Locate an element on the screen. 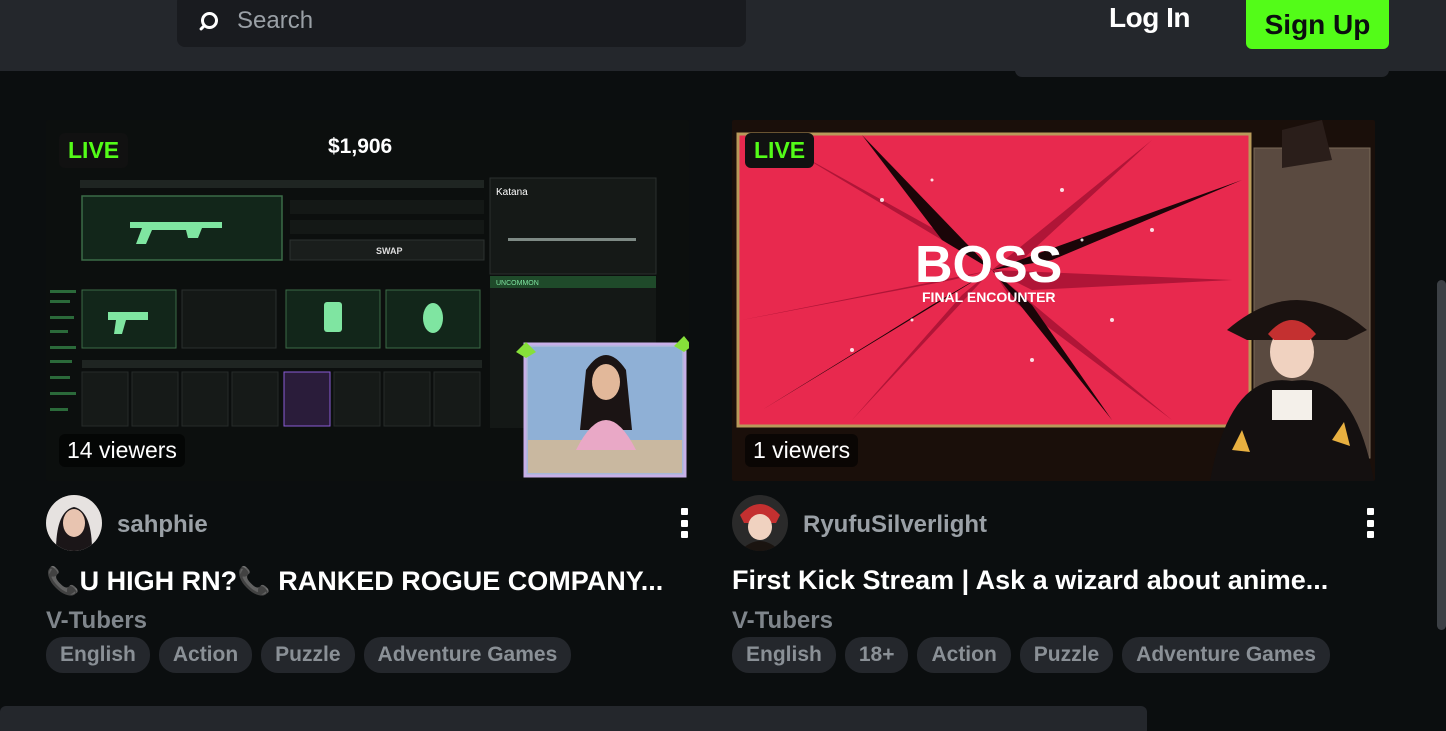  signup-button: Sign Up is located at coordinates (1317, 24).